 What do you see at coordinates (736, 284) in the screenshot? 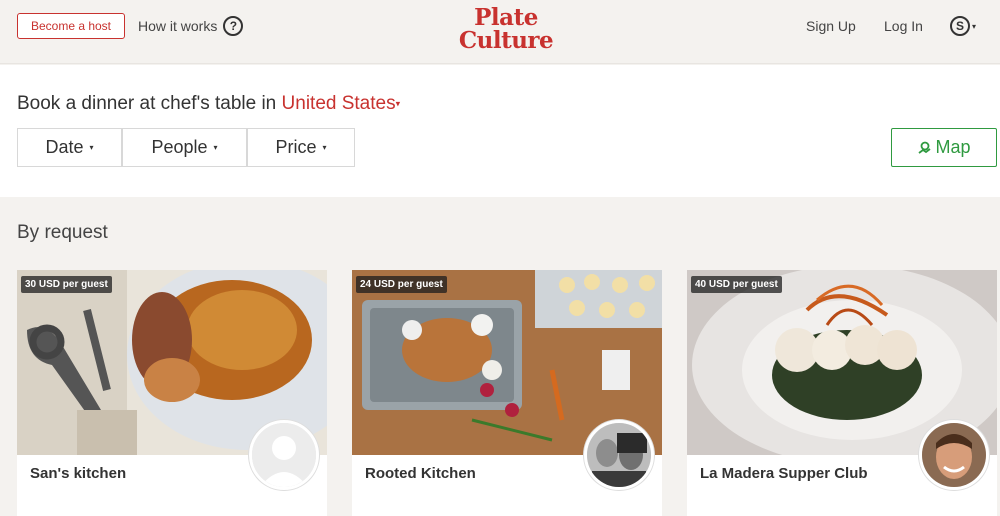
I see `price-badge: 40 USD per guest` at bounding box center [736, 284].